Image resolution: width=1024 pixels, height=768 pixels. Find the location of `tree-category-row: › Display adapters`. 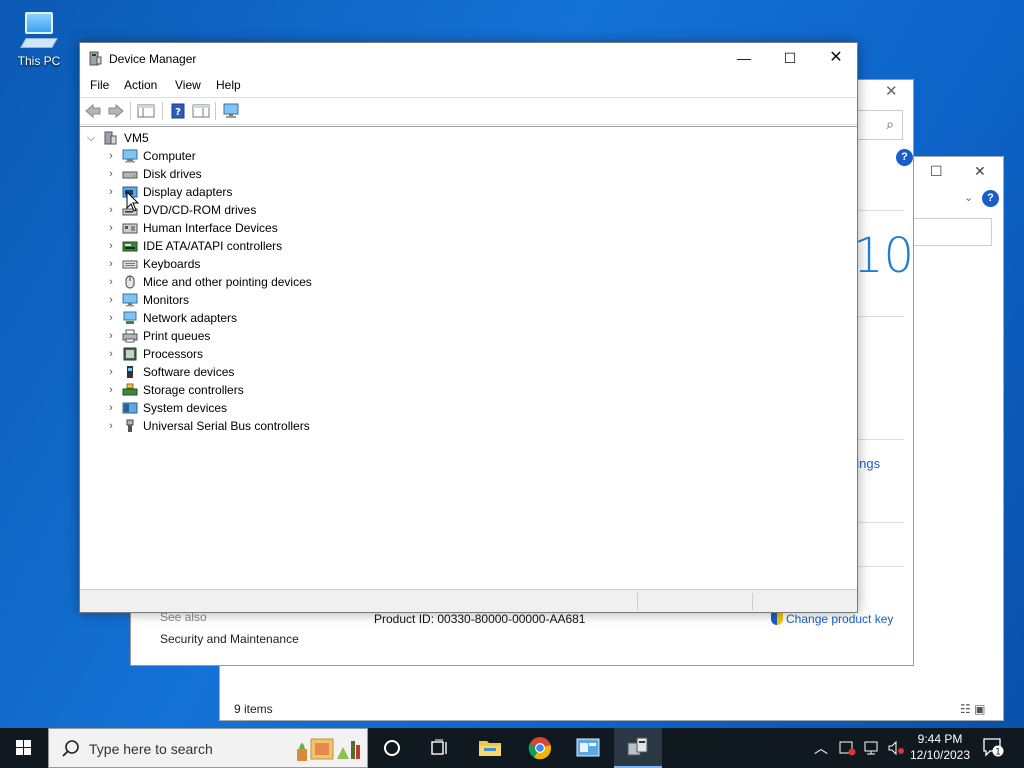

tree-category-row: › Display adapters is located at coordinates (230, 192).